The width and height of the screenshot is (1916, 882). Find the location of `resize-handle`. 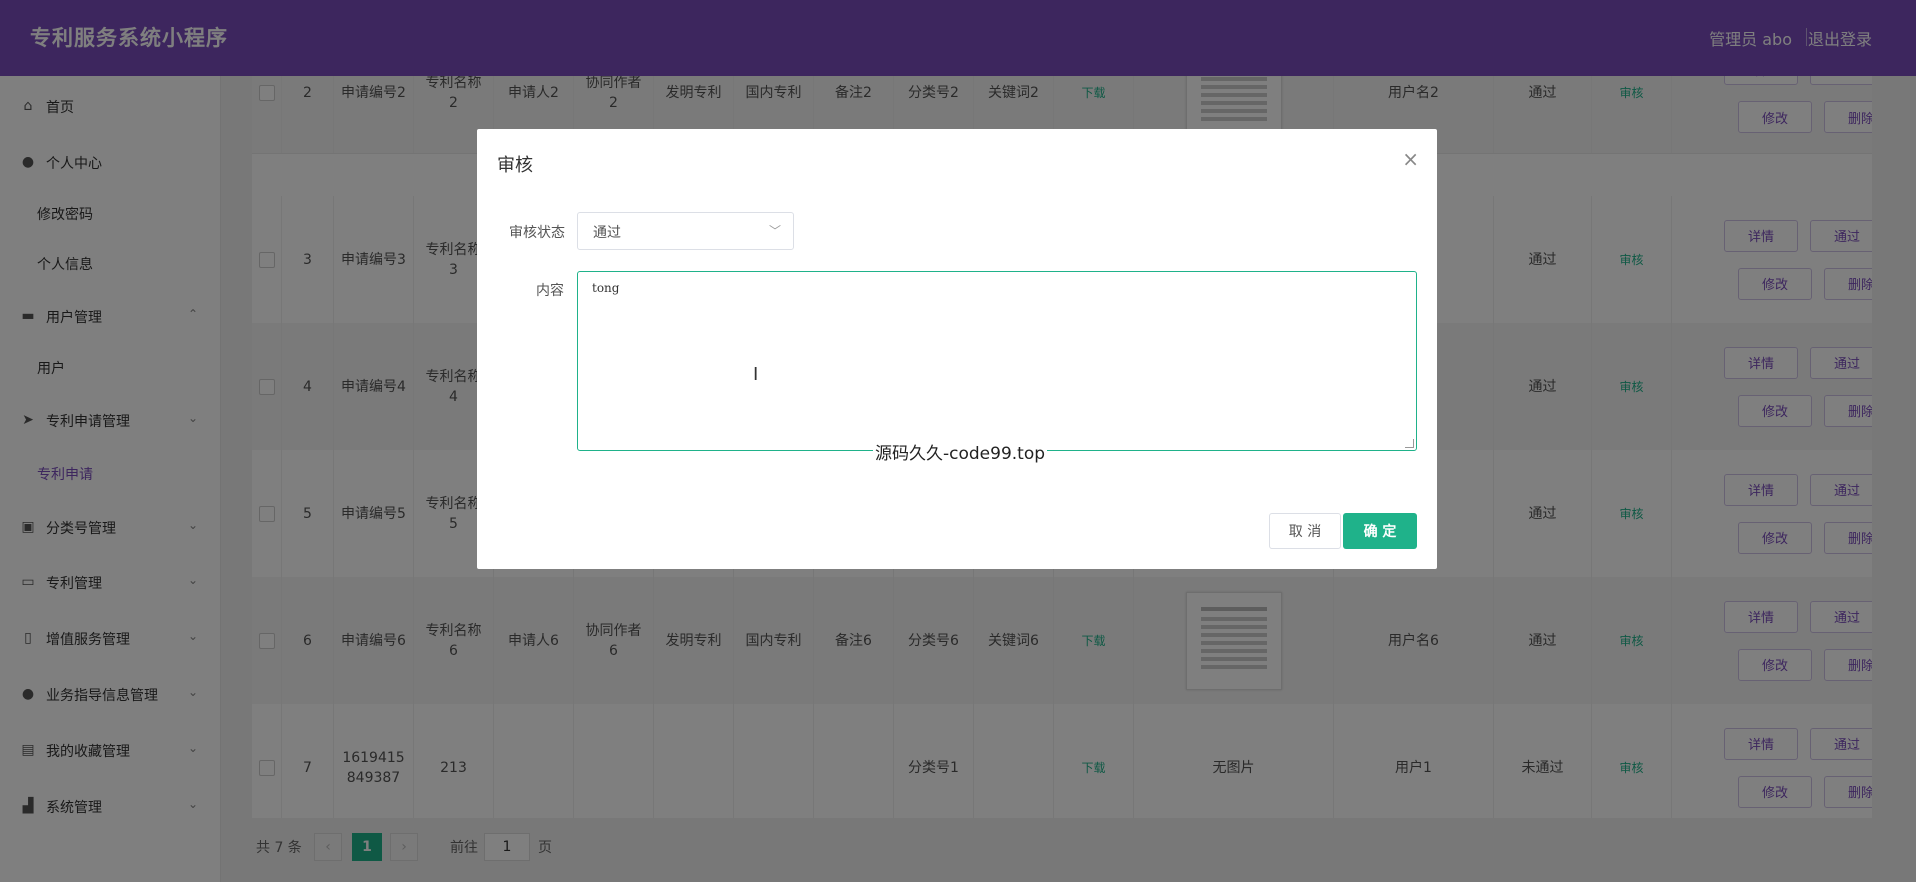

resize-handle is located at coordinates (1409, 443).